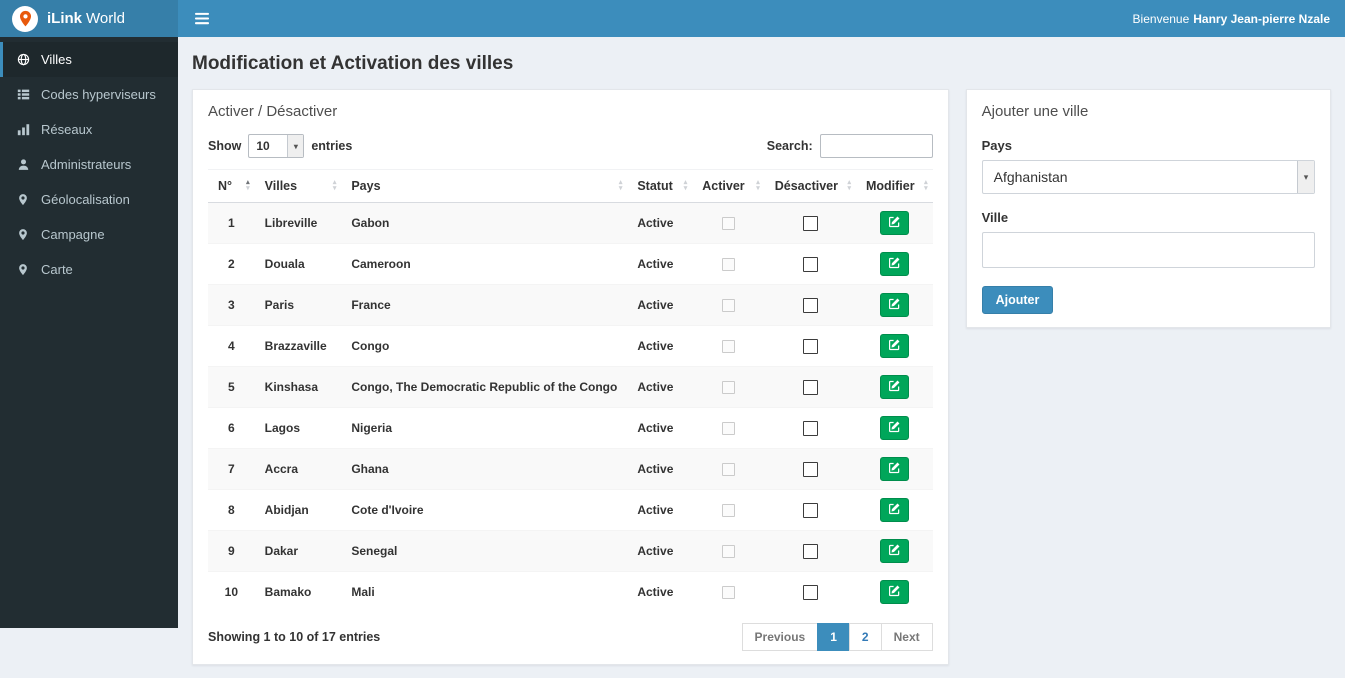 The height and width of the screenshot is (678, 1345). I want to click on page-length-select: 10, so click(276, 146).